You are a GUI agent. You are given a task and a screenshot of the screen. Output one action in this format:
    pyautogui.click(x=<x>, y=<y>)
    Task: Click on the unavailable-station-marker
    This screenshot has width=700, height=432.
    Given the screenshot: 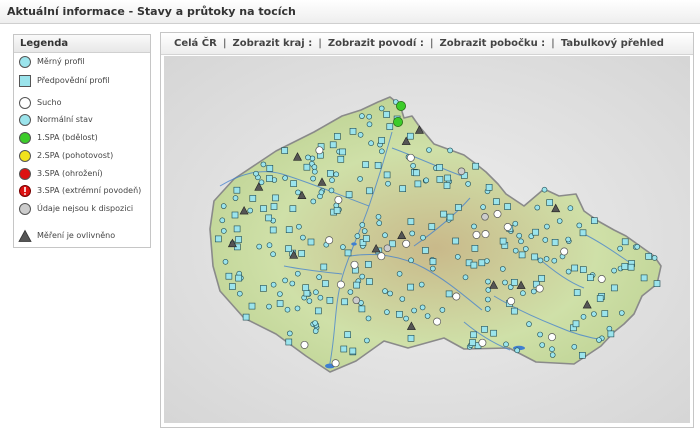 What is the action you would take?
    pyautogui.click(x=461, y=171)
    